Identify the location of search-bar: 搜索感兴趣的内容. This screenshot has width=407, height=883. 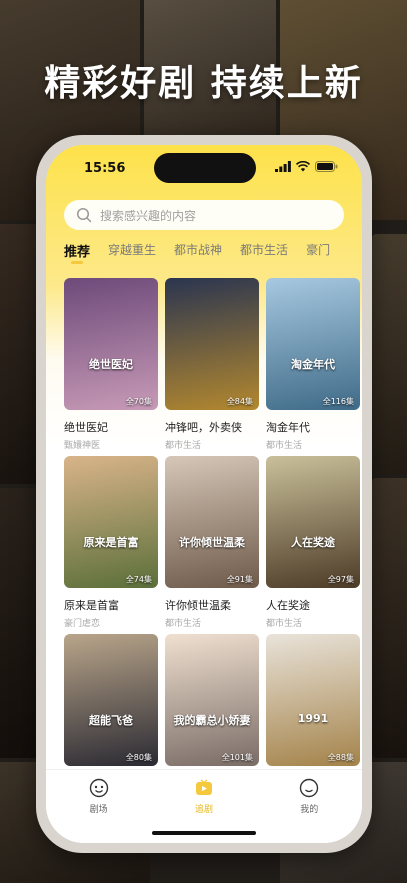
(204, 215).